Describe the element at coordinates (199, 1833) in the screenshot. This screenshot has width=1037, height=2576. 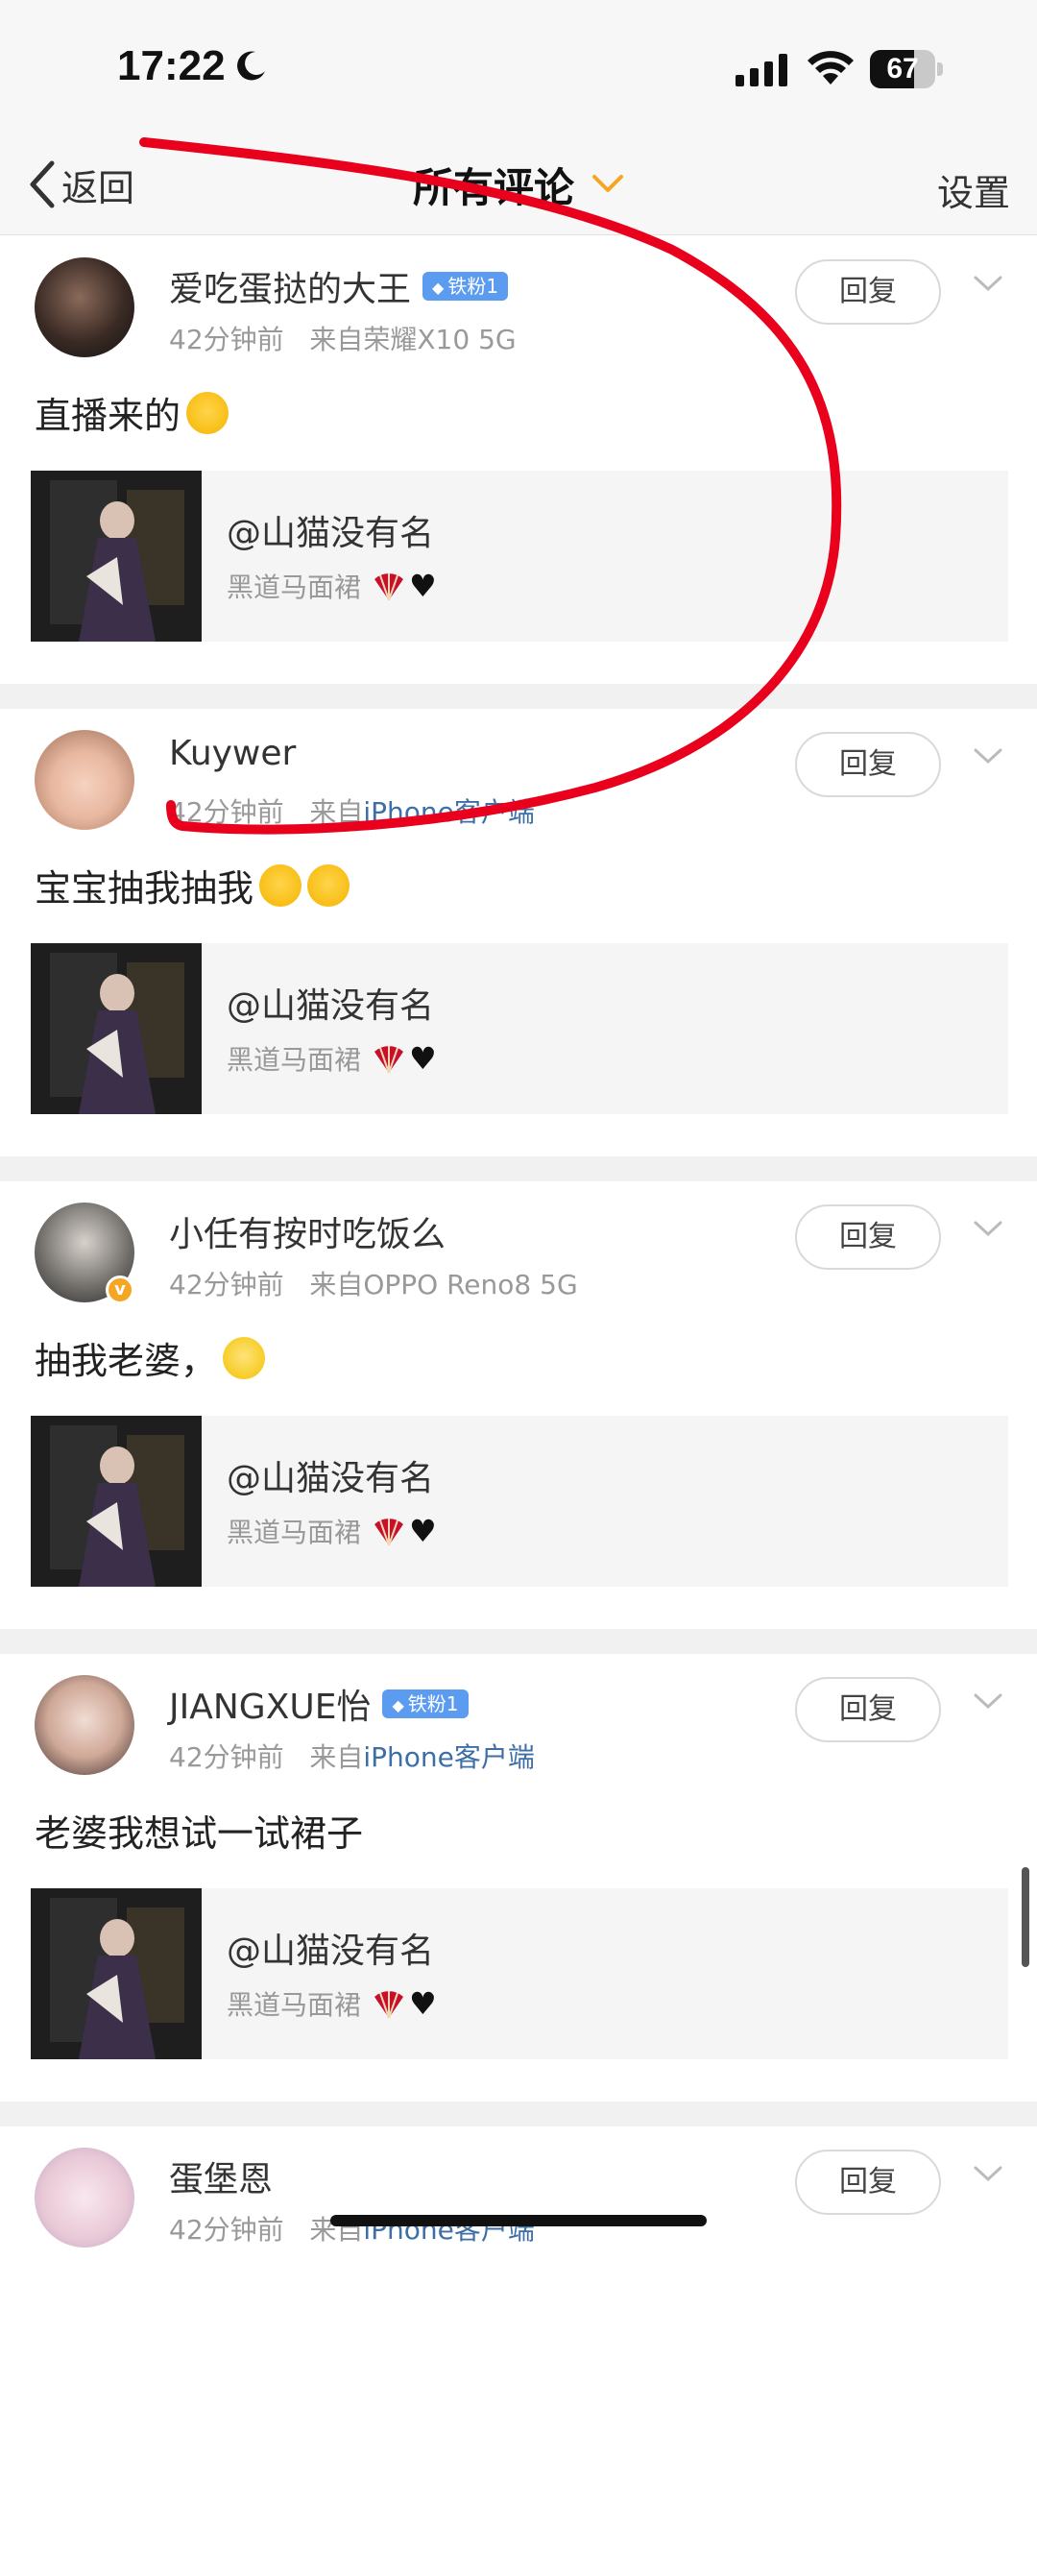
I see `comment-body: 老婆我想试一试裙子` at that location.